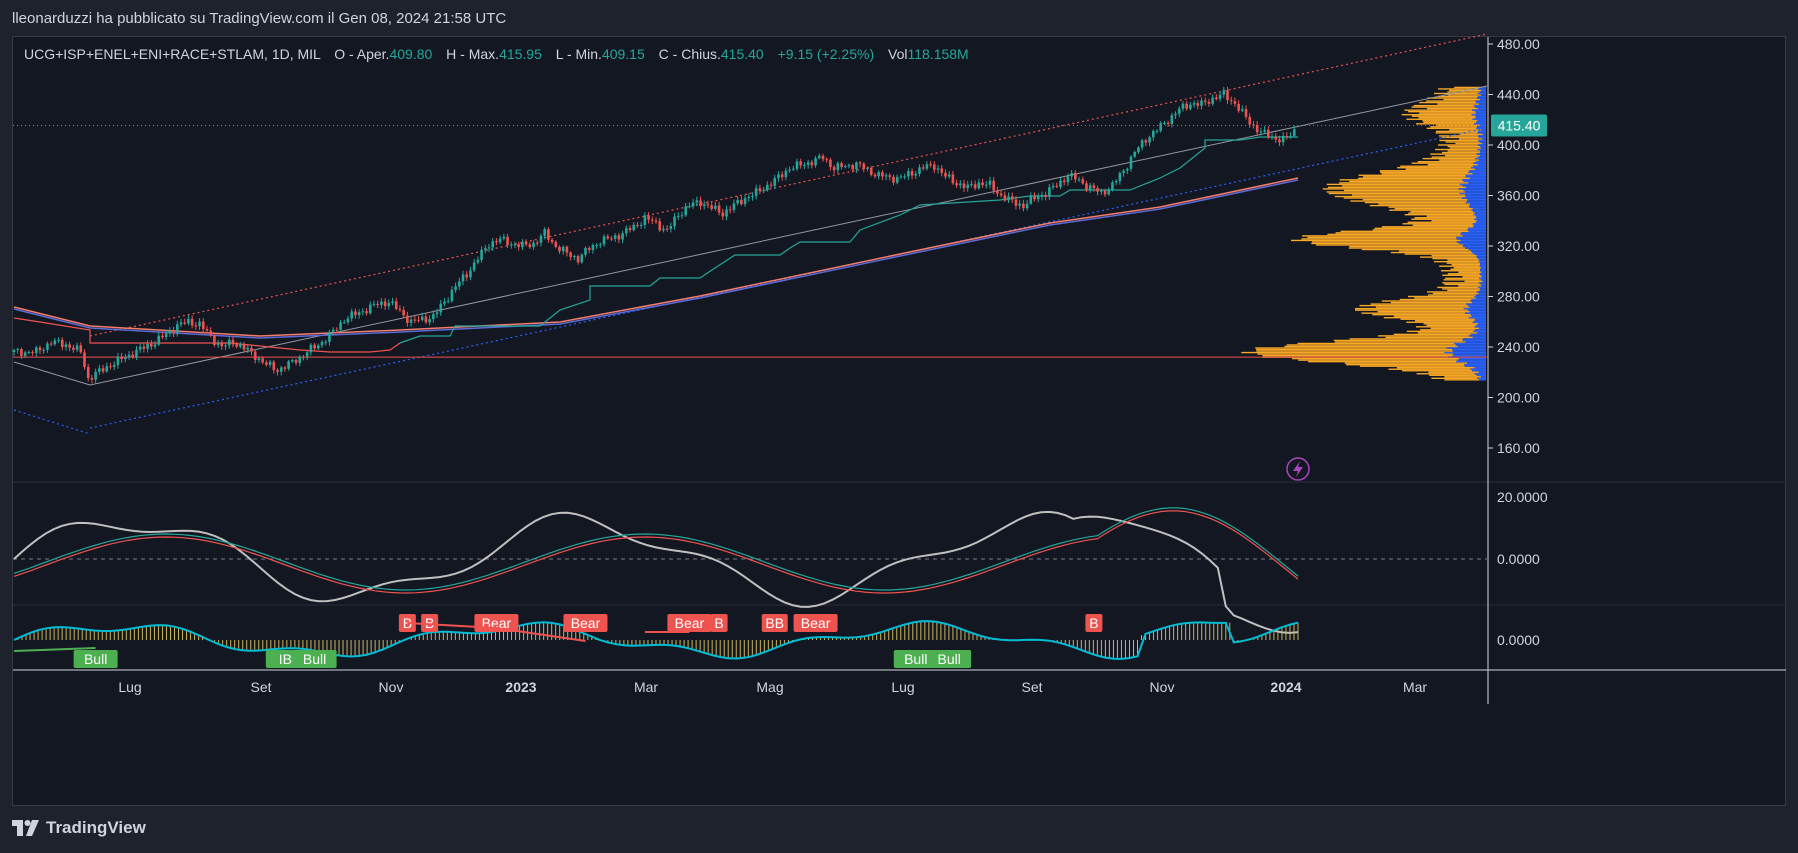 The width and height of the screenshot is (1798, 853). What do you see at coordinates (172, 54) in the screenshot?
I see `symbol-label: UCG+ISP+ENEL+ENI+RACE+STLAM, 1D, MIL` at bounding box center [172, 54].